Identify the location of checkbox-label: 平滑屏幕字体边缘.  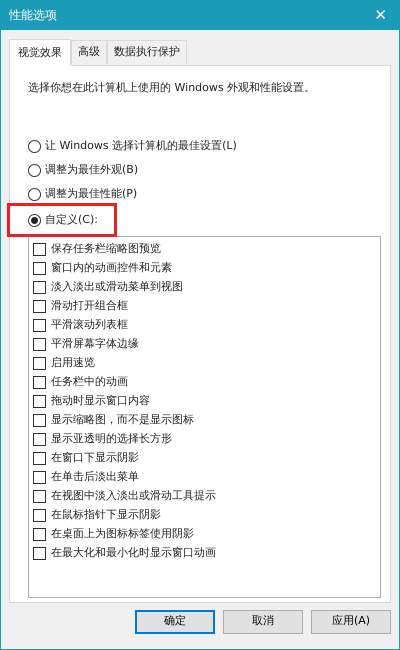
(95, 344).